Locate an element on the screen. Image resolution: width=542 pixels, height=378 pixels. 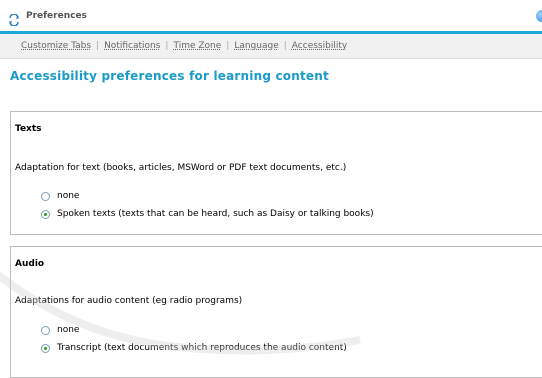
option-audio-none: none is located at coordinates (60, 330).